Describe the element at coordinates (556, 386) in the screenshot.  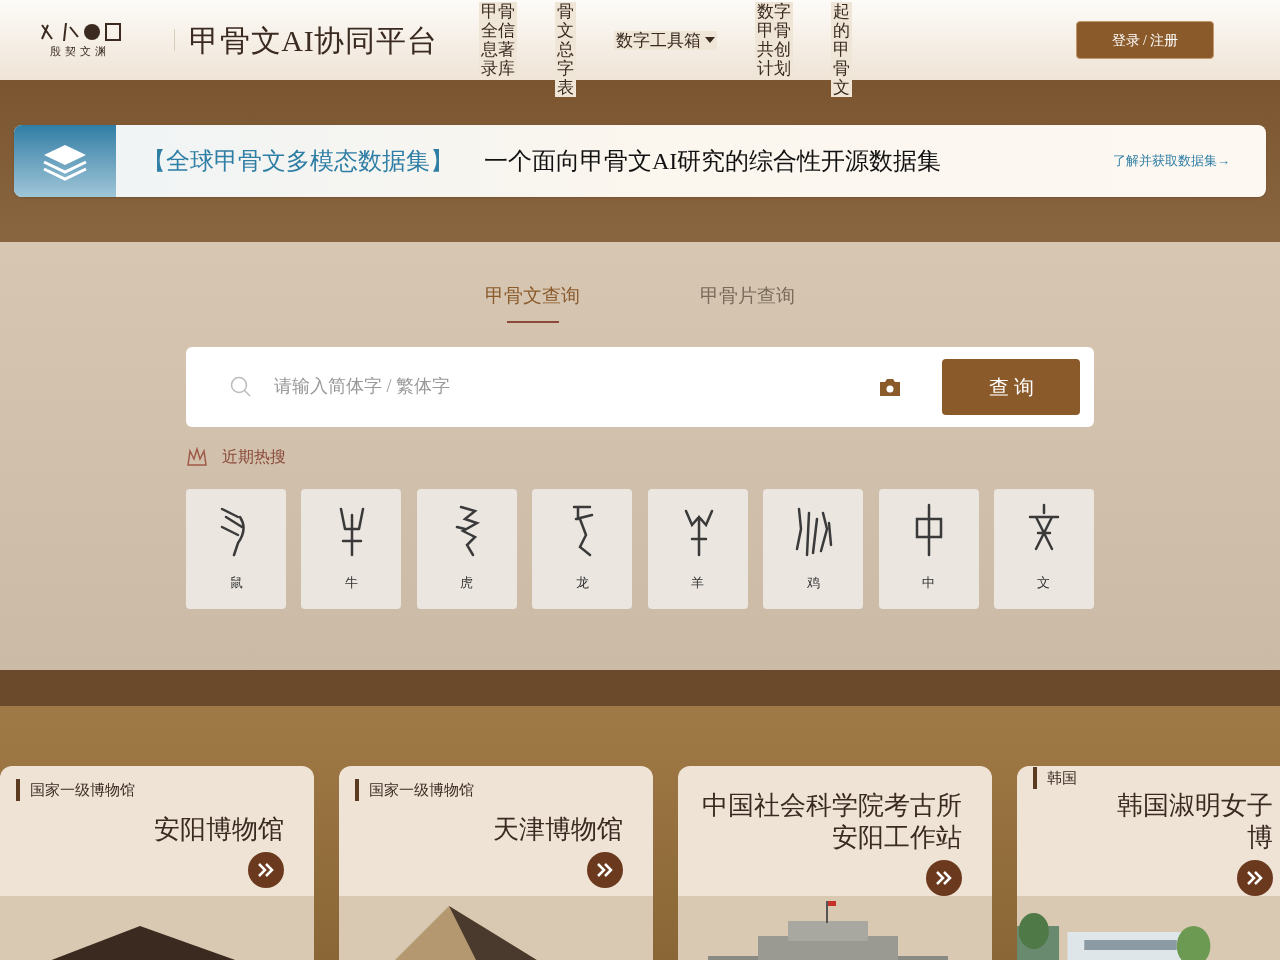
I see `search-input: 请输入简体字 / 繁体字` at that location.